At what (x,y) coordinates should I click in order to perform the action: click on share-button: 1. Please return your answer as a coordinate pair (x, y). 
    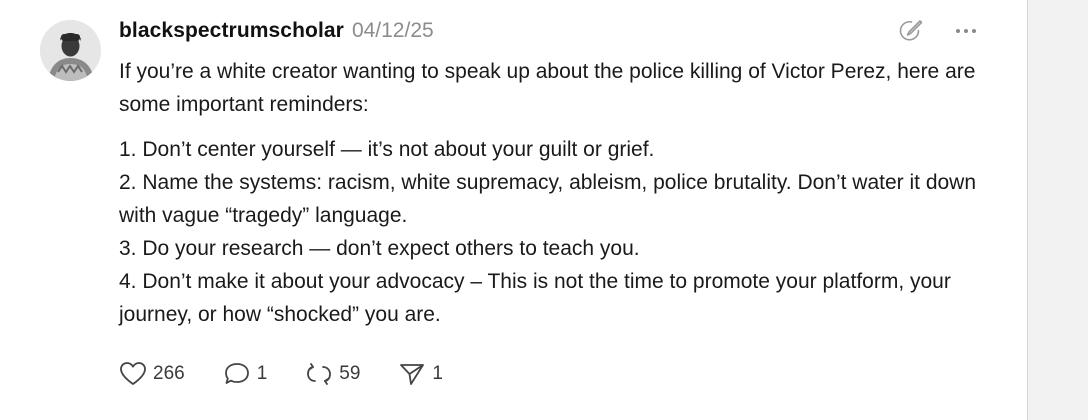
    Looking at the image, I should click on (420, 374).